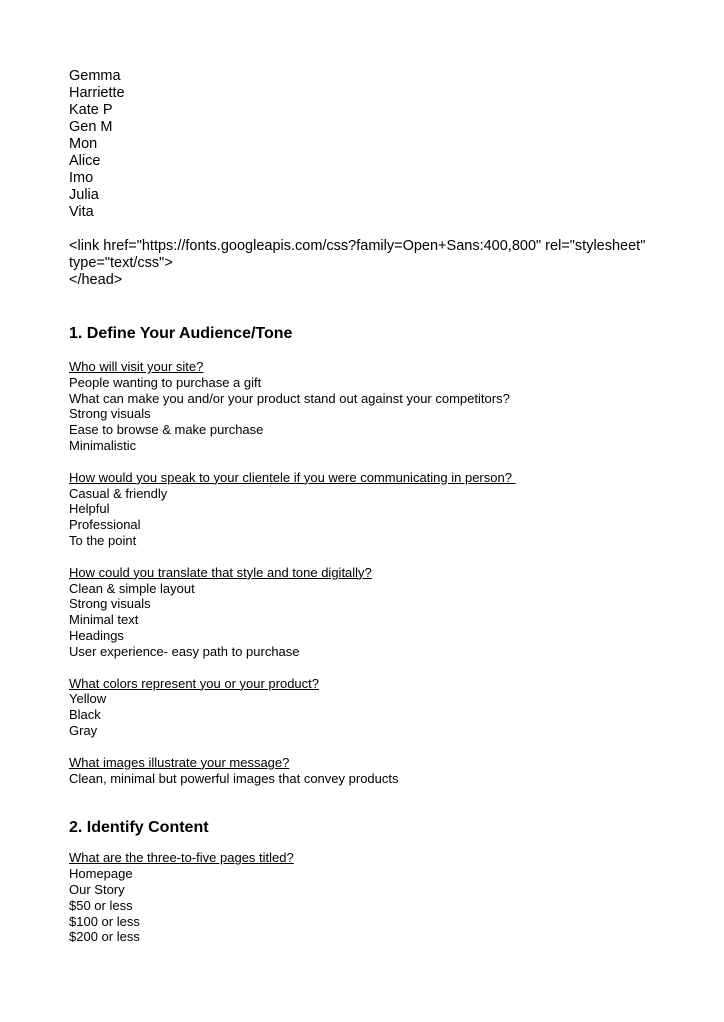 Image resolution: width=724 pixels, height=1022 pixels. I want to click on answer-text: $200 or less, so click(104, 937).